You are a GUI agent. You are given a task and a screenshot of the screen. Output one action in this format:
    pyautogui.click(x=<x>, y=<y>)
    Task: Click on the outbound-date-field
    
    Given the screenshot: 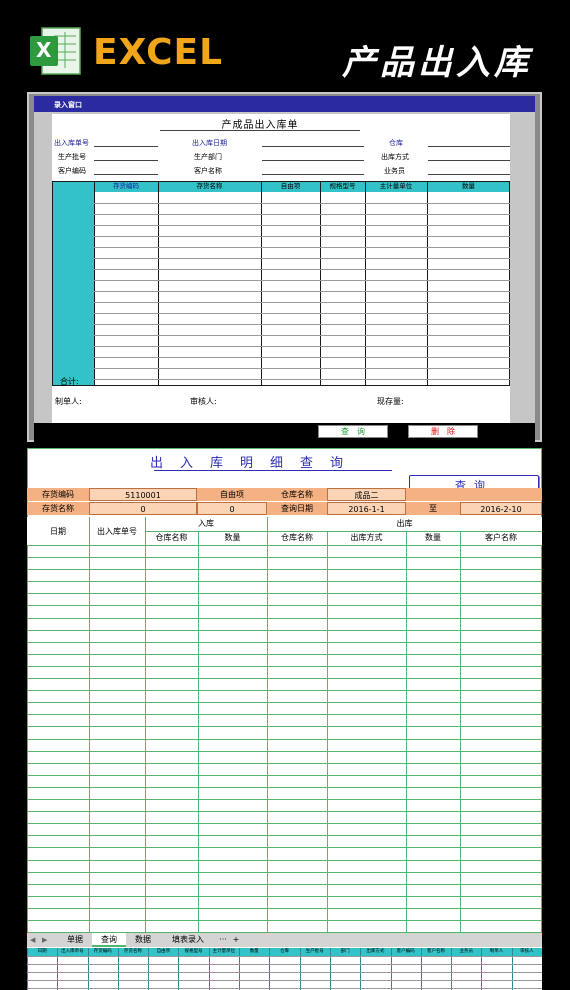 What is the action you would take?
    pyautogui.click(x=313, y=146)
    